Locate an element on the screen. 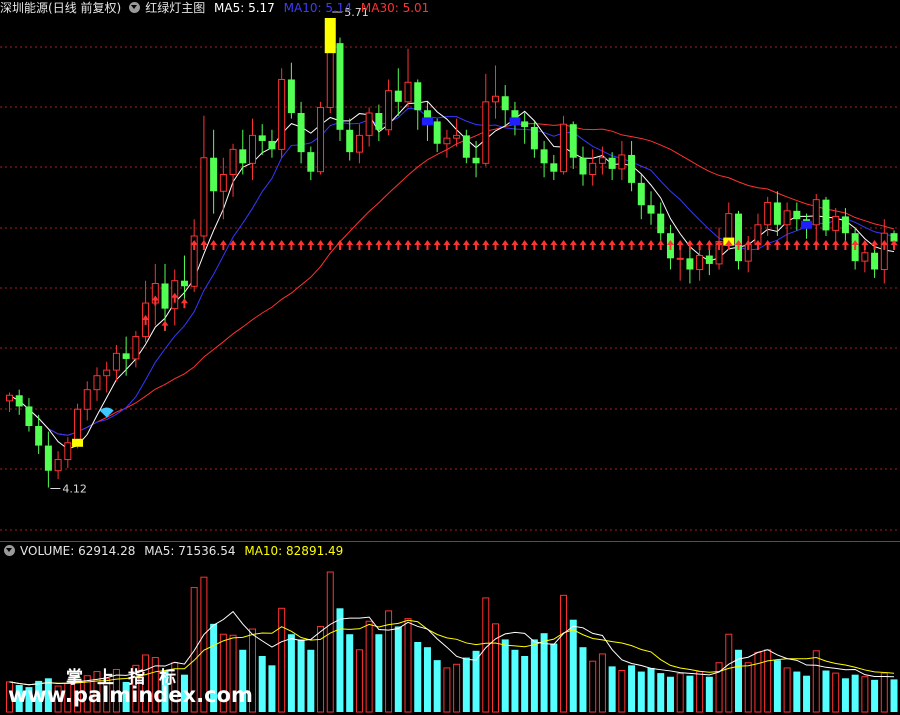 The width and height of the screenshot is (900, 715). volume-legend: VOLUME: 62914.28 is located at coordinates (78, 551).